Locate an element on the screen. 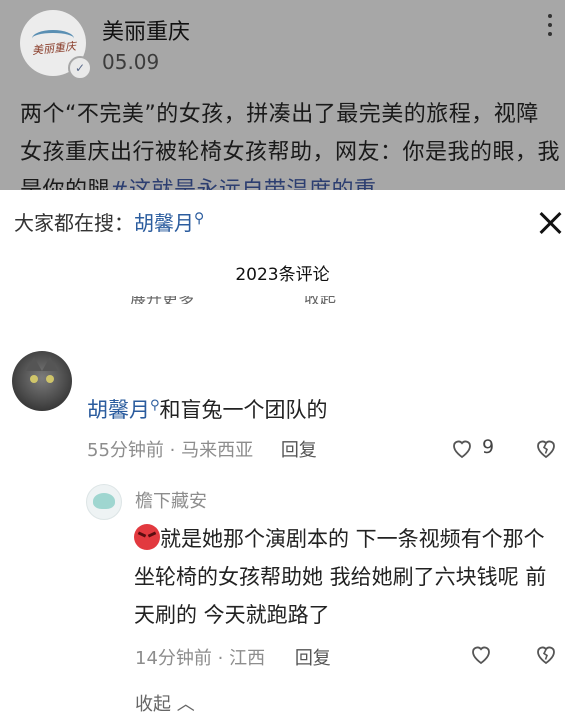 This screenshot has height=720, width=565. comment-meta: 55分钟前 · 马来西亚 回复 is located at coordinates (202, 449).